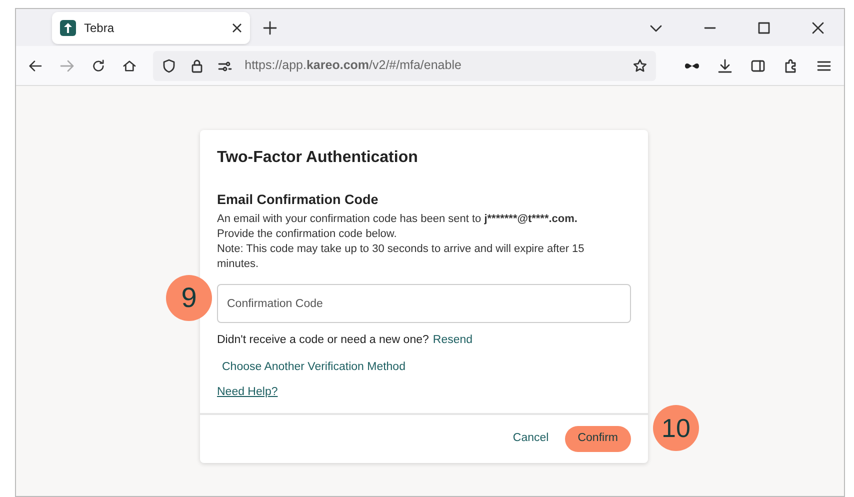 The height and width of the screenshot is (497, 854). Describe the element at coordinates (323, 340) in the screenshot. I see `resend-prompt: Didn't receive a code or need a new one?` at that location.